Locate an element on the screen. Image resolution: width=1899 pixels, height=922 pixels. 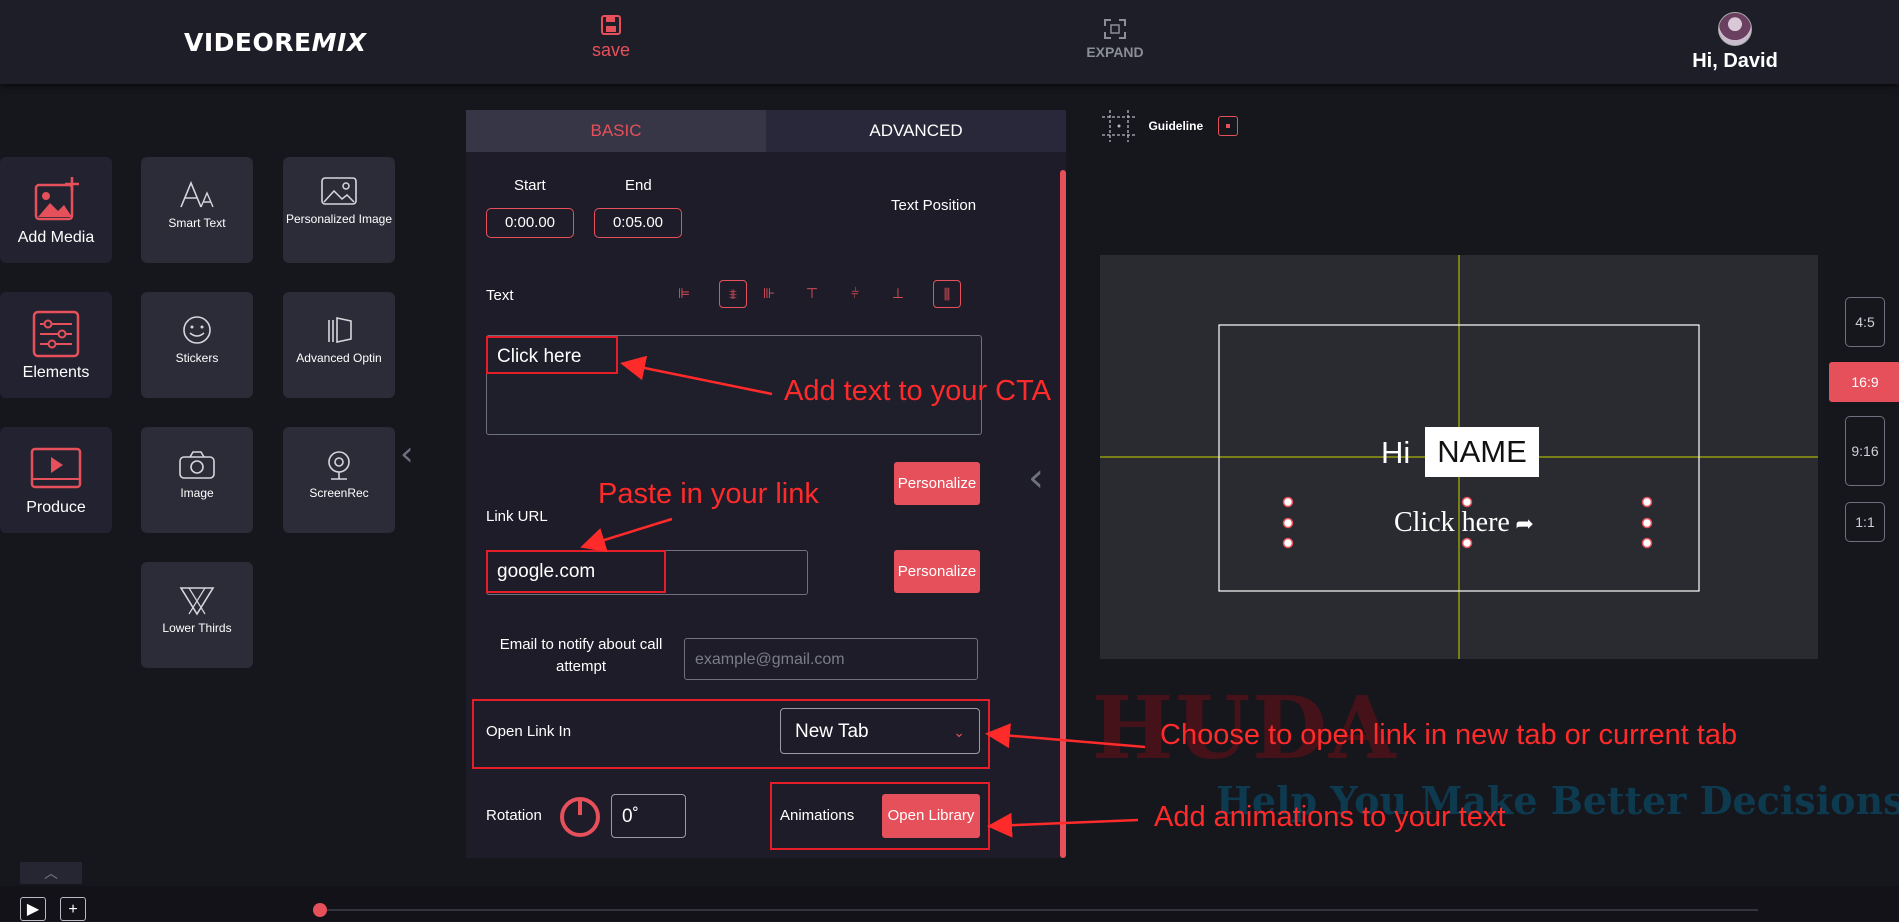
share-arrow-icon: ➦ is located at coordinates (1521, 523).